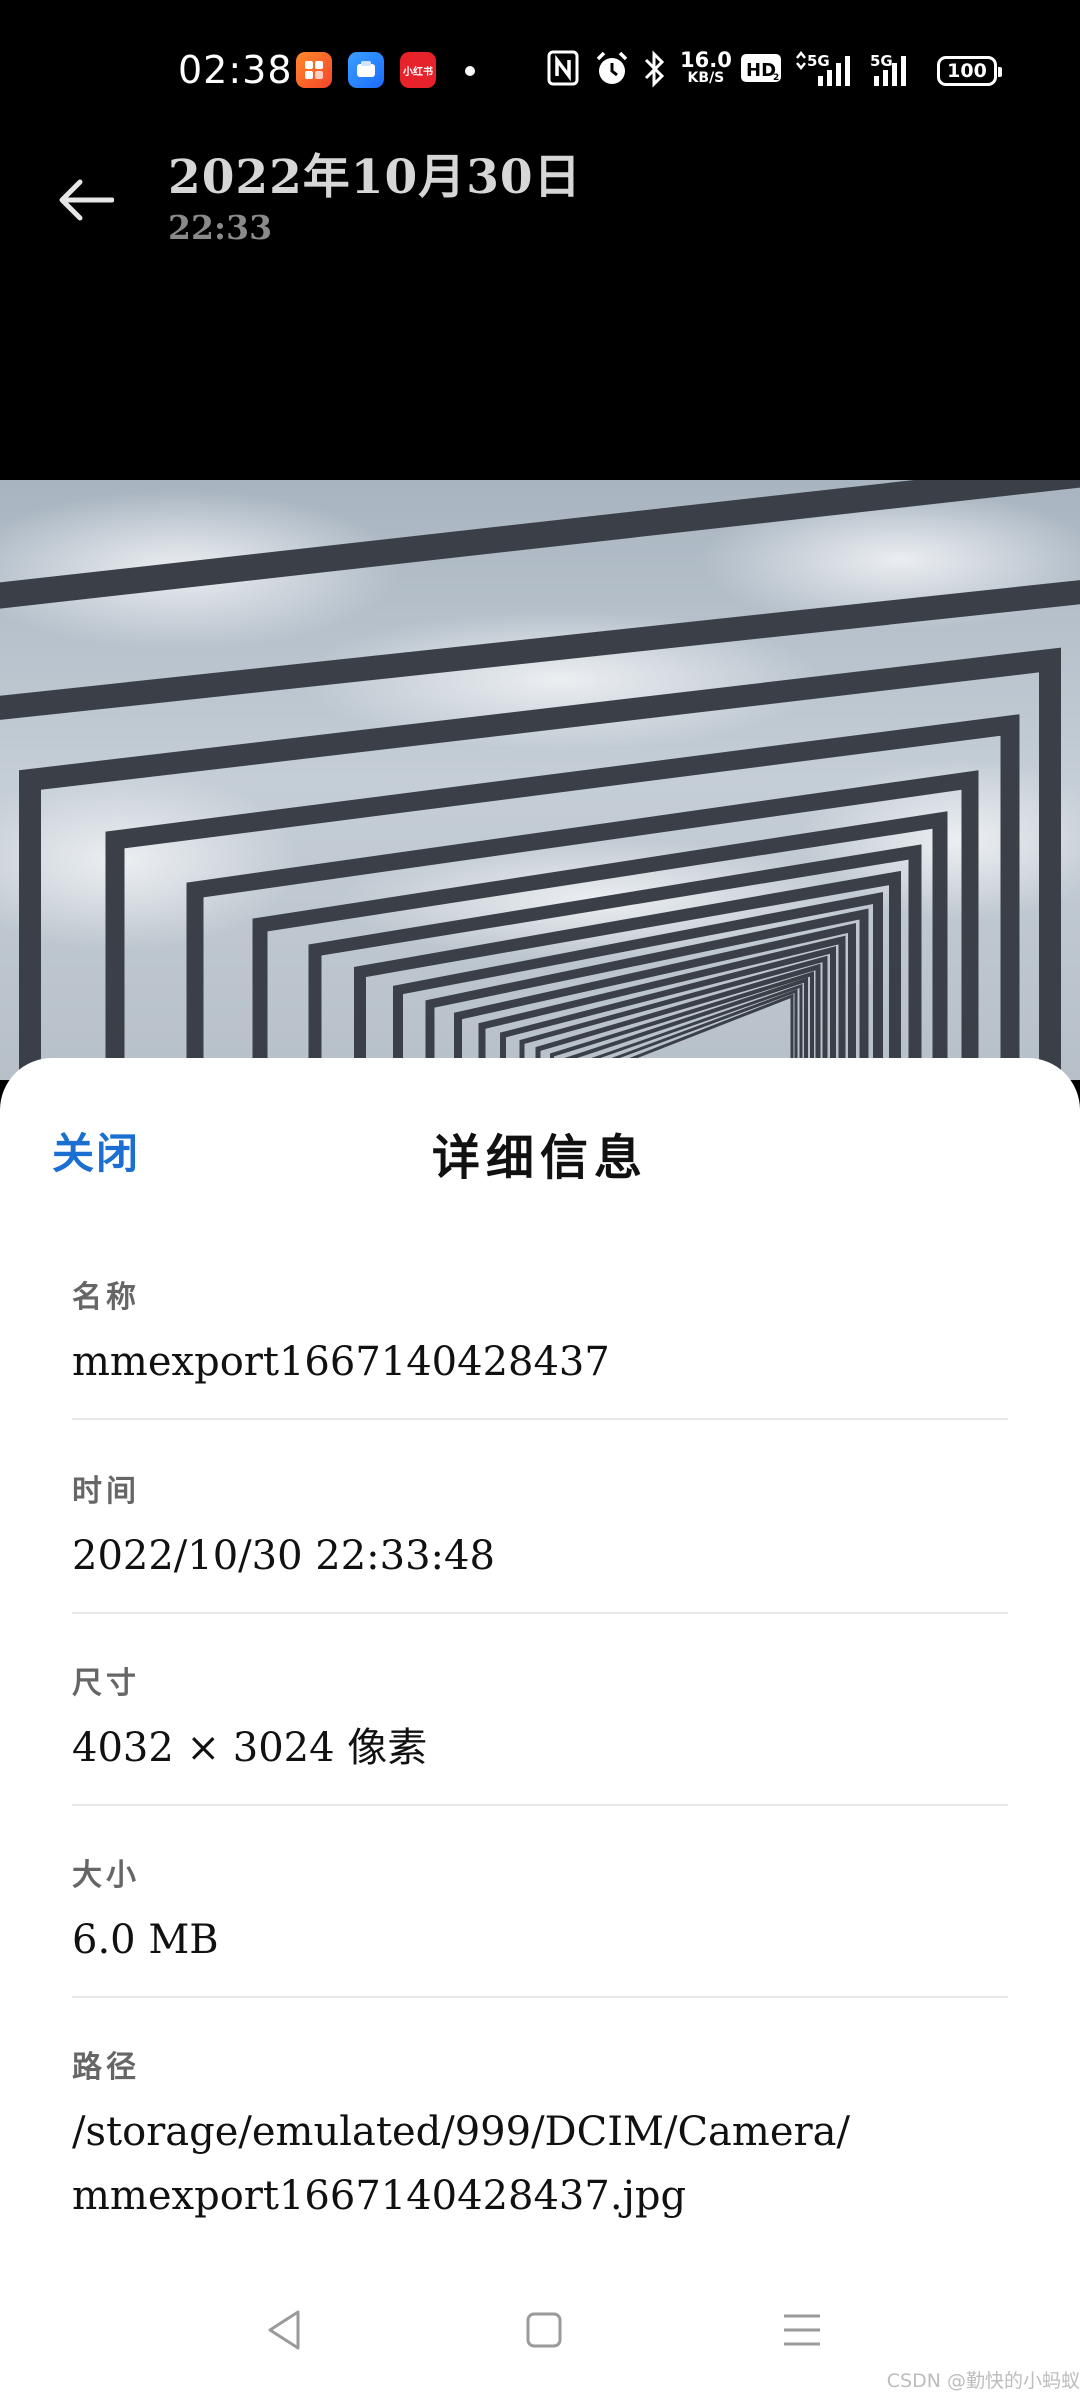 The height and width of the screenshot is (2400, 1080). What do you see at coordinates (314, 70) in the screenshot?
I see `app-orange-icon` at bounding box center [314, 70].